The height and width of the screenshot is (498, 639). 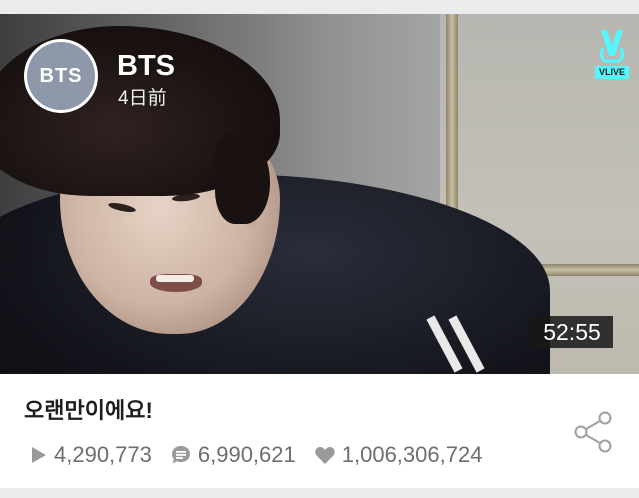 I want to click on channel-avatar: BTS, so click(x=61, y=76).